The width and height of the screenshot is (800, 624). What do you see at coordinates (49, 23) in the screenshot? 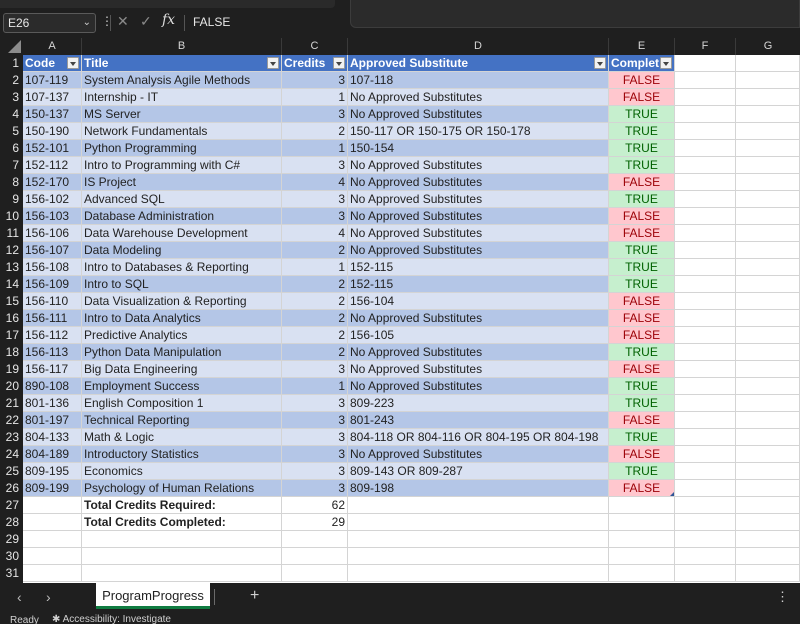
I see `name-box: E26 ⌄` at bounding box center [49, 23].